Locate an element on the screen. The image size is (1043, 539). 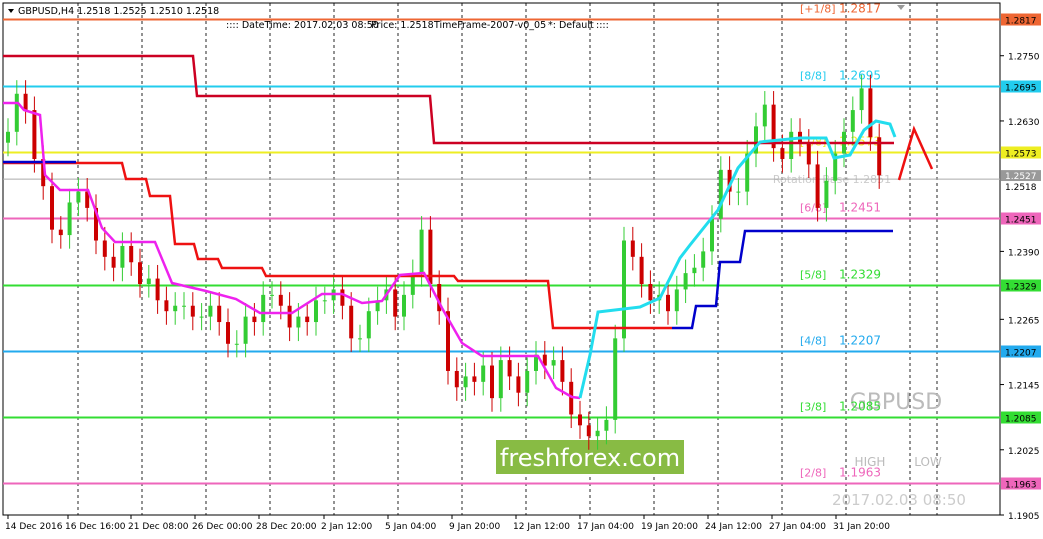
price-badge-text: 1.2817 is located at coordinates (1021, 22).